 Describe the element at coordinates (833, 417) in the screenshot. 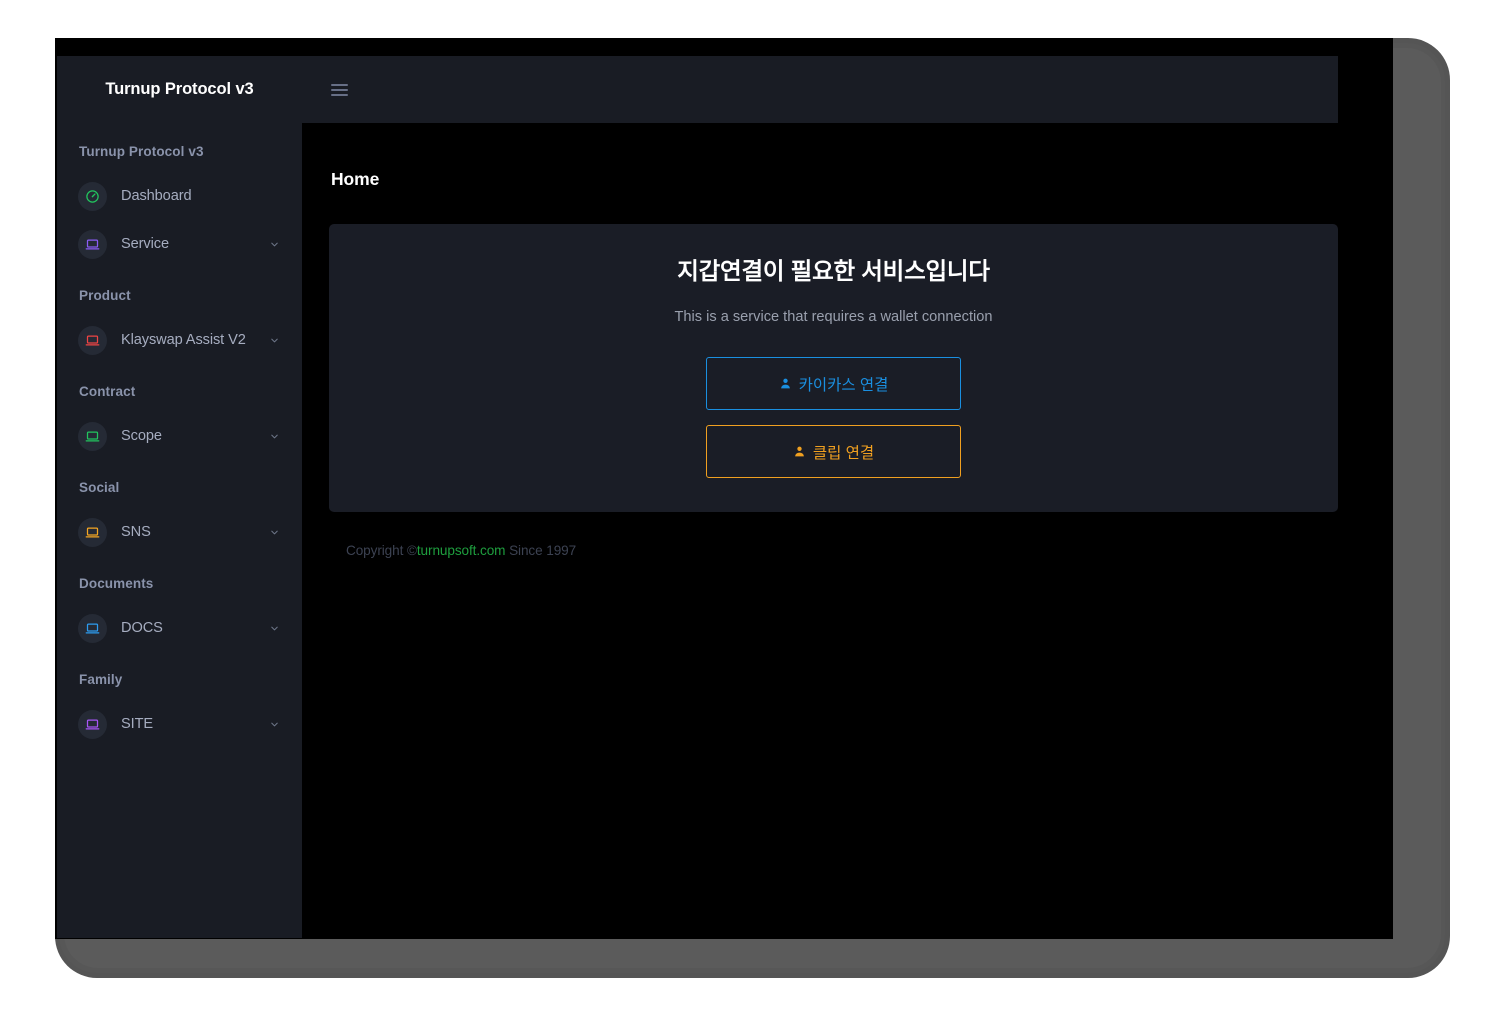

I see `wallet-buttons-group: 카이카스 연결 클립 연결` at that location.